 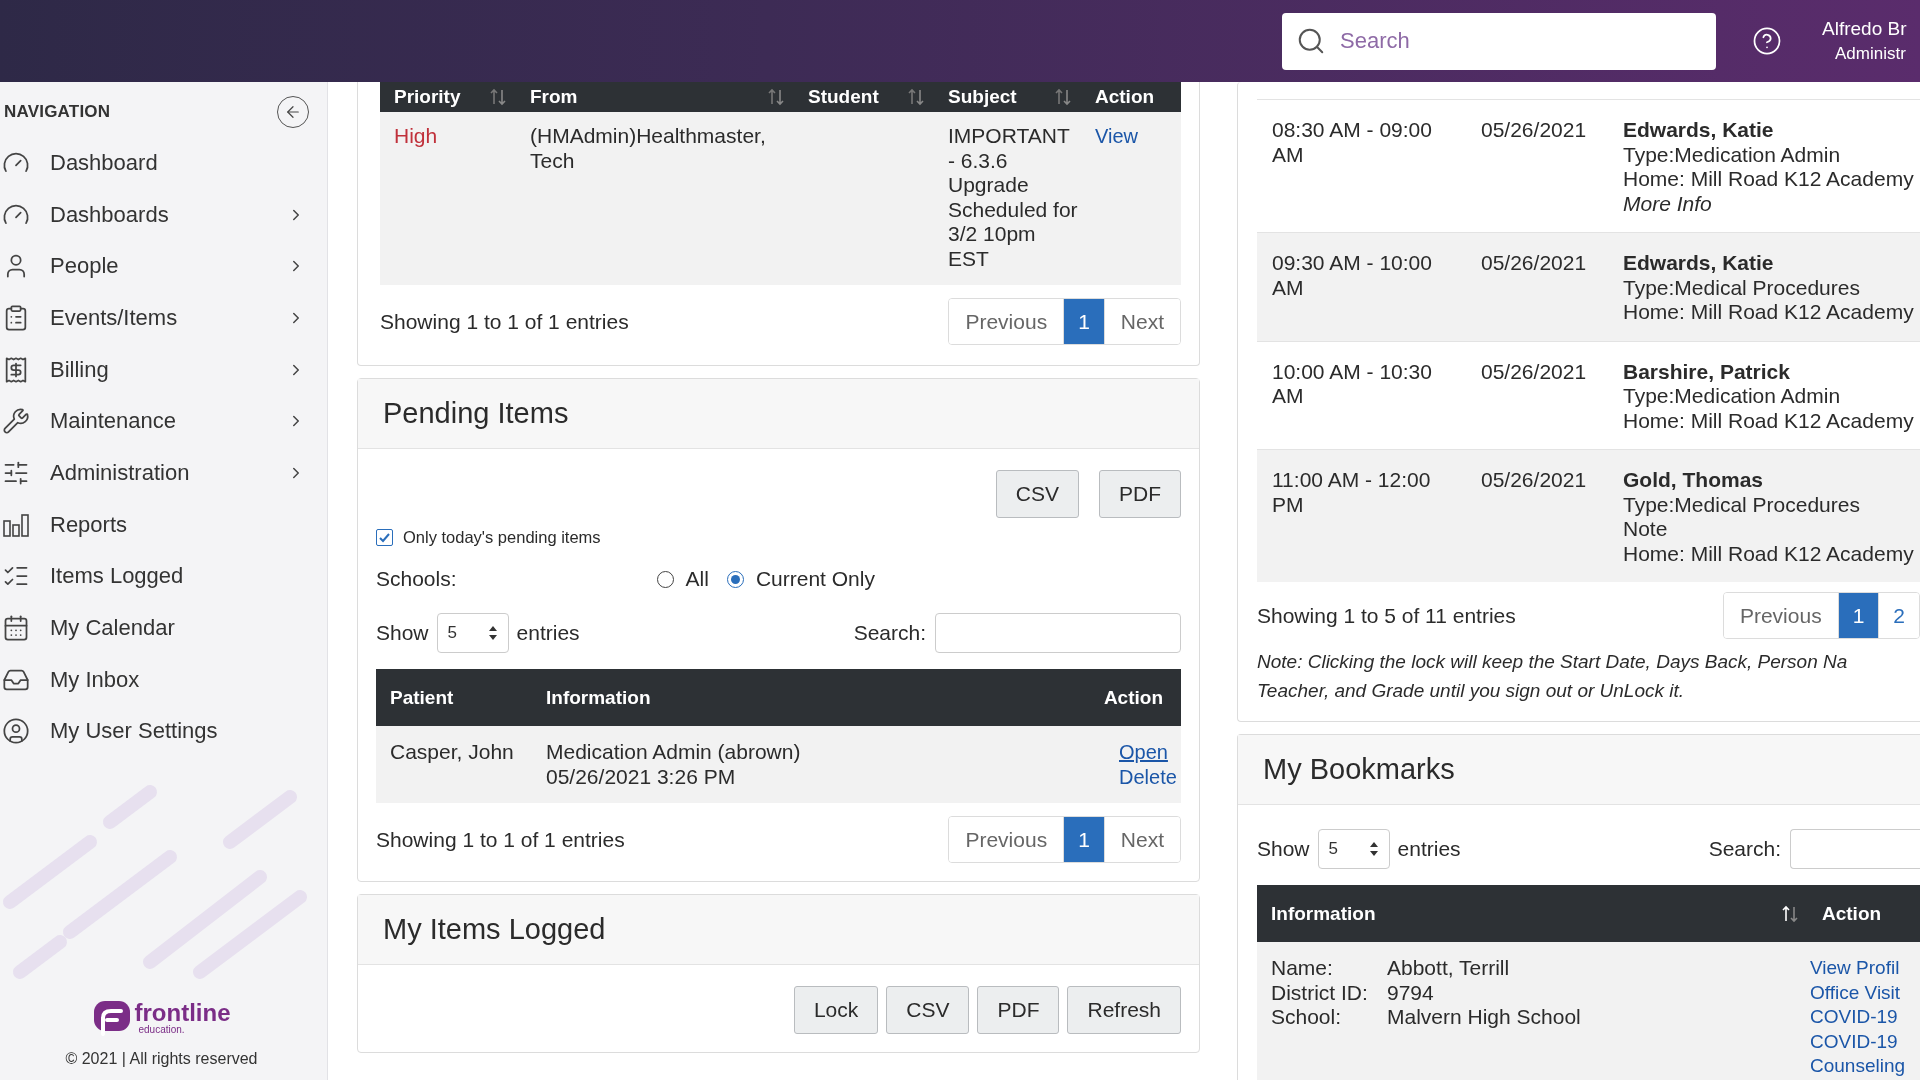 What do you see at coordinates (1140, 494) in the screenshot?
I see `export-button: PDF` at bounding box center [1140, 494].